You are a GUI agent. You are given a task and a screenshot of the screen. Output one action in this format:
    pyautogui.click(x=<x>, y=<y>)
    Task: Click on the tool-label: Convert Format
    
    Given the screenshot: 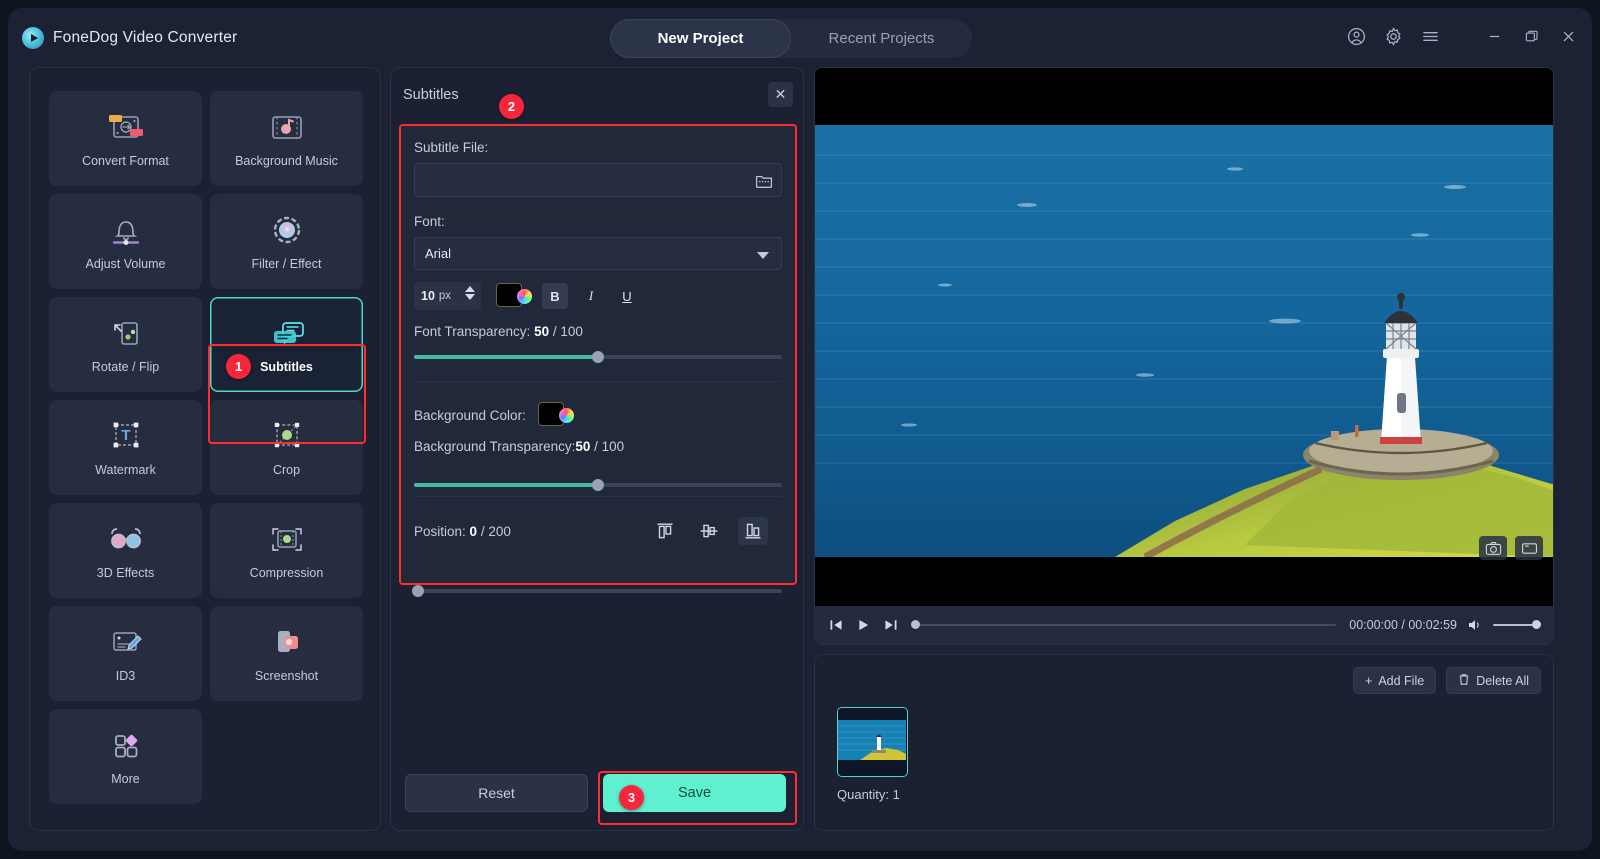 What is the action you would take?
    pyautogui.click(x=125, y=160)
    